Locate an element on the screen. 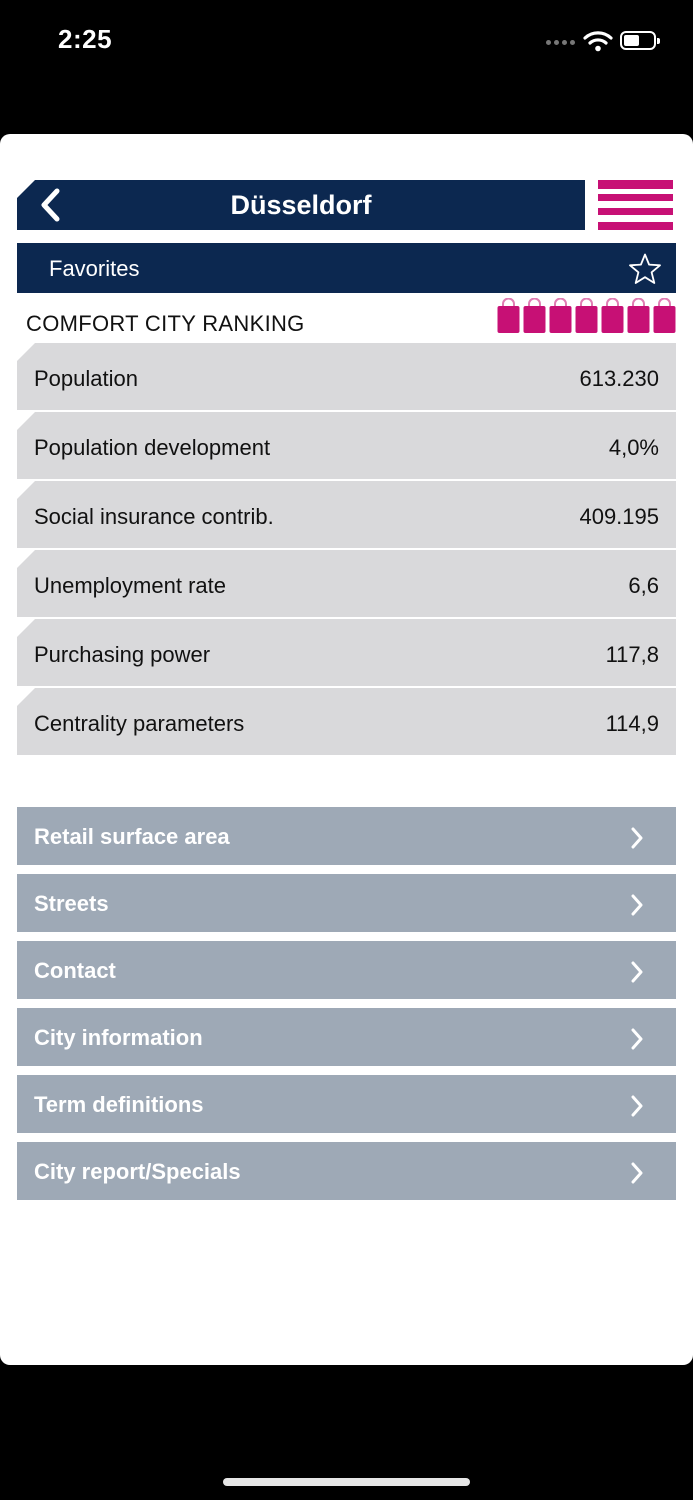 The width and height of the screenshot is (693, 1500). comfort-city-ranking: COMFORT CITY RANKING is located at coordinates (346, 319).